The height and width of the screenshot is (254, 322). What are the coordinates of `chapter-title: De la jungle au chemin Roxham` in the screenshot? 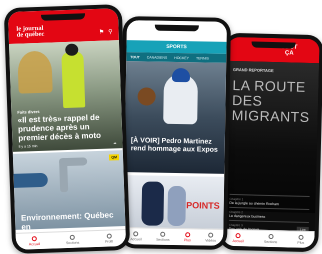 It's located at (254, 203).